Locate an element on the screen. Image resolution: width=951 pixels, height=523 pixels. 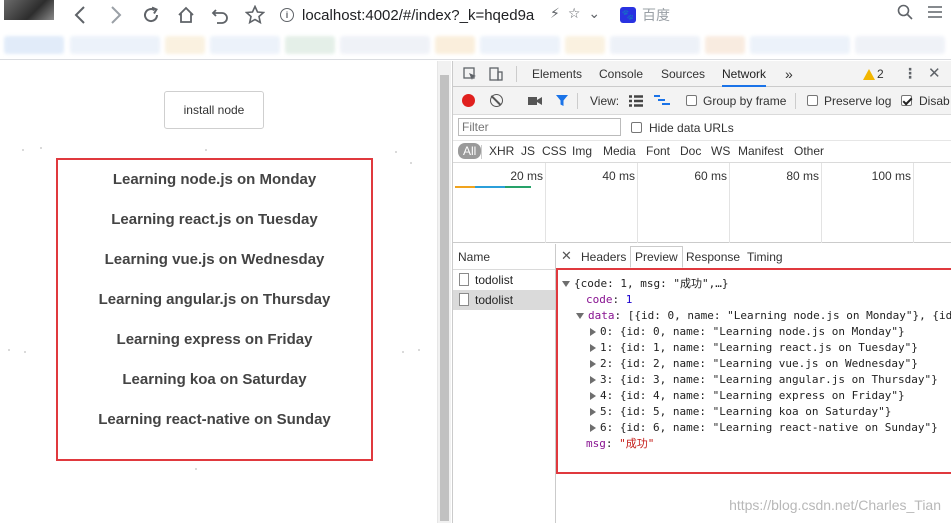
install-node-button: install node is located at coordinates (214, 110).